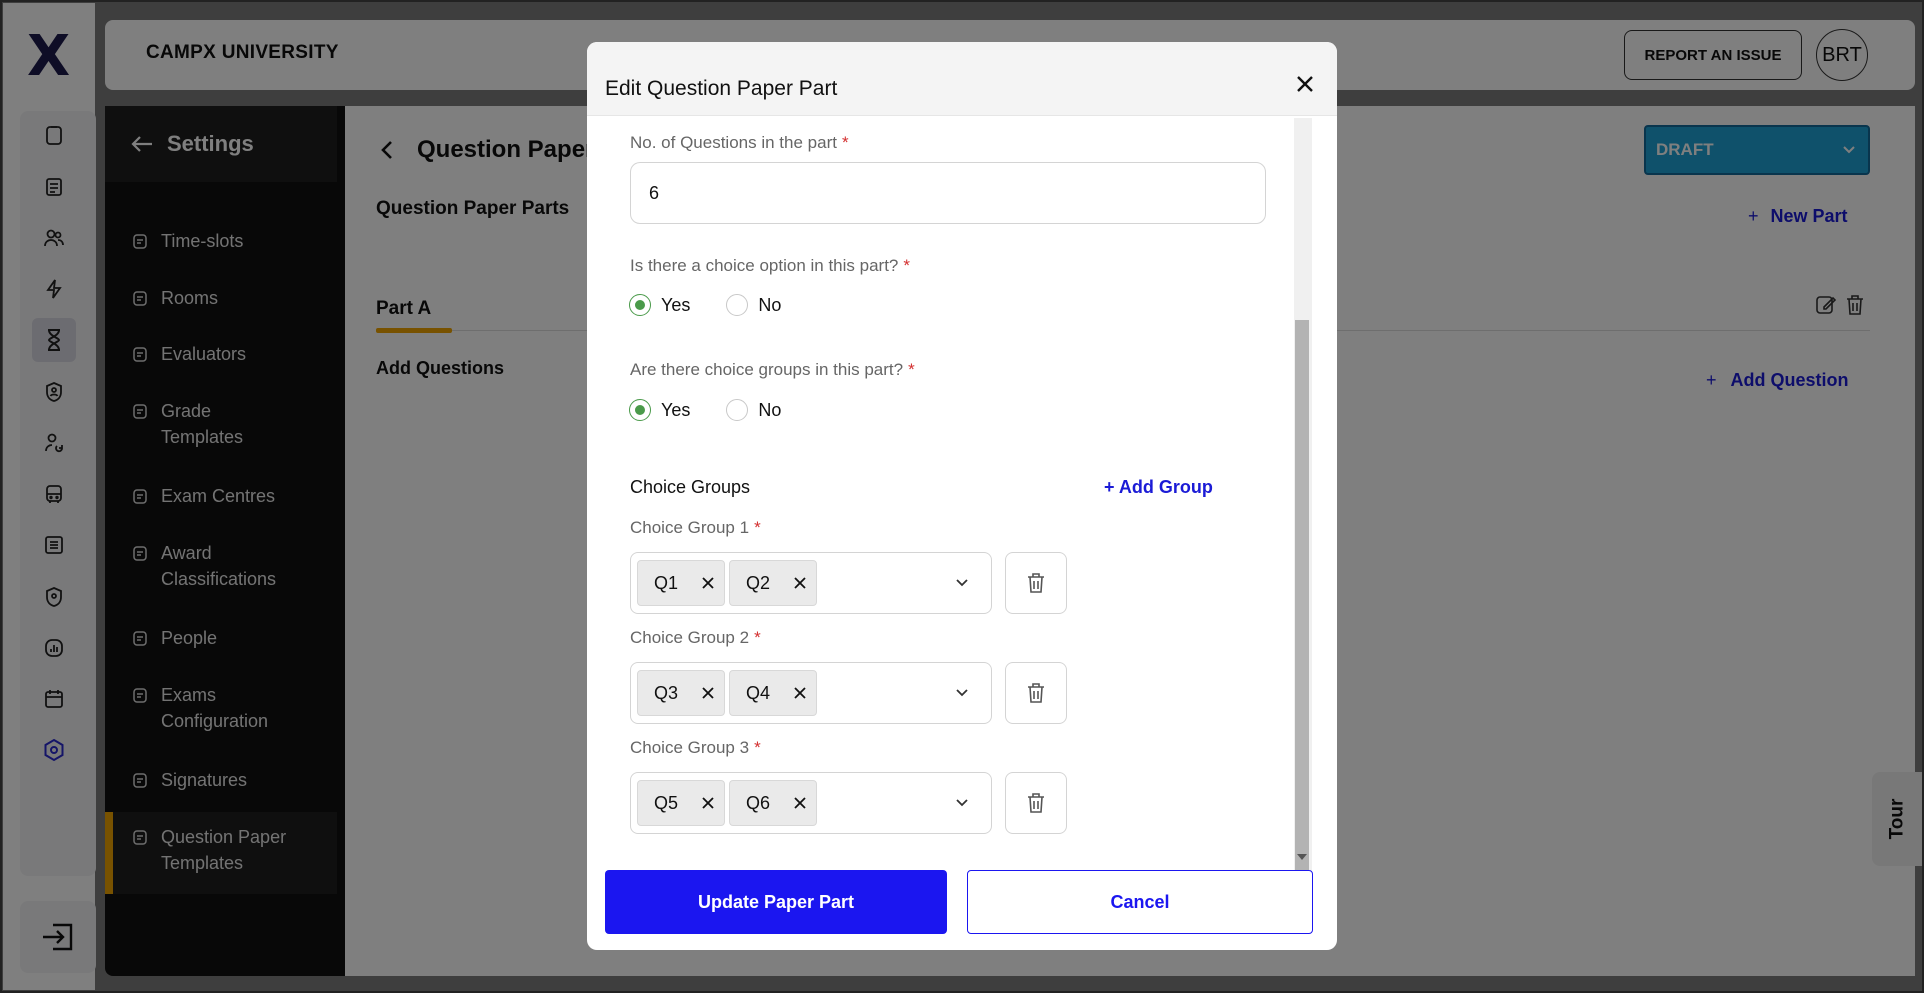 This screenshot has height=993, width=1924. Describe the element at coordinates (695, 637) in the screenshot. I see `choice-group-label: Choice Group 2 *` at that location.